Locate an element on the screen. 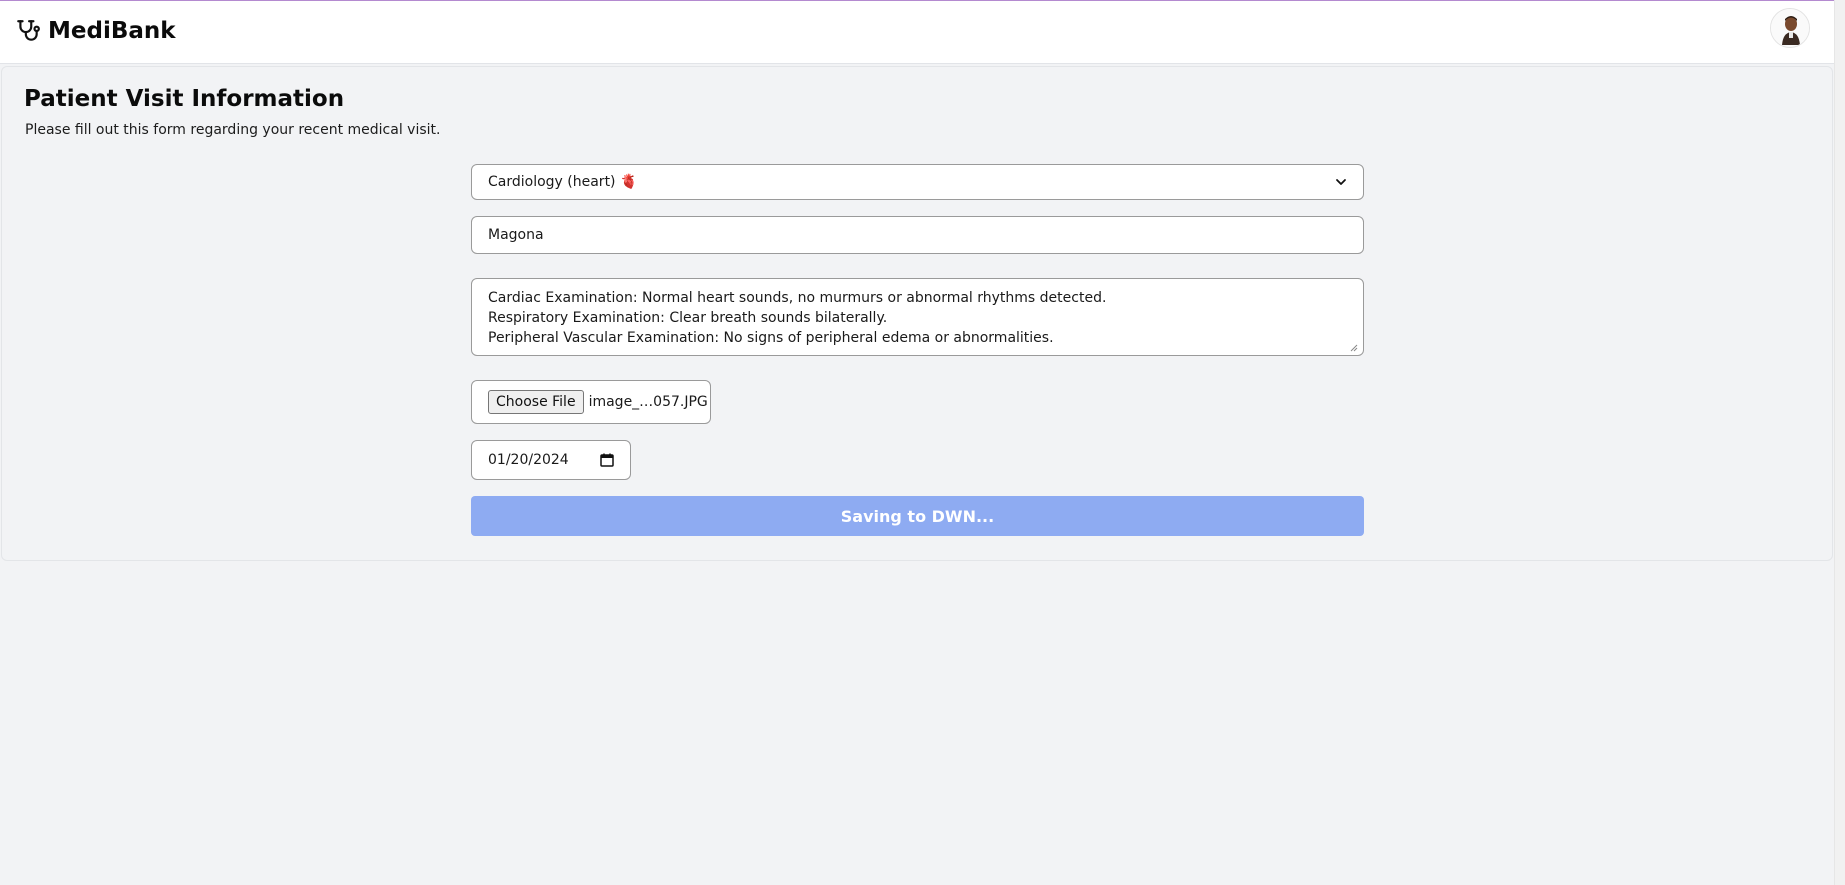  avatar-icon is located at coordinates (1790, 28).